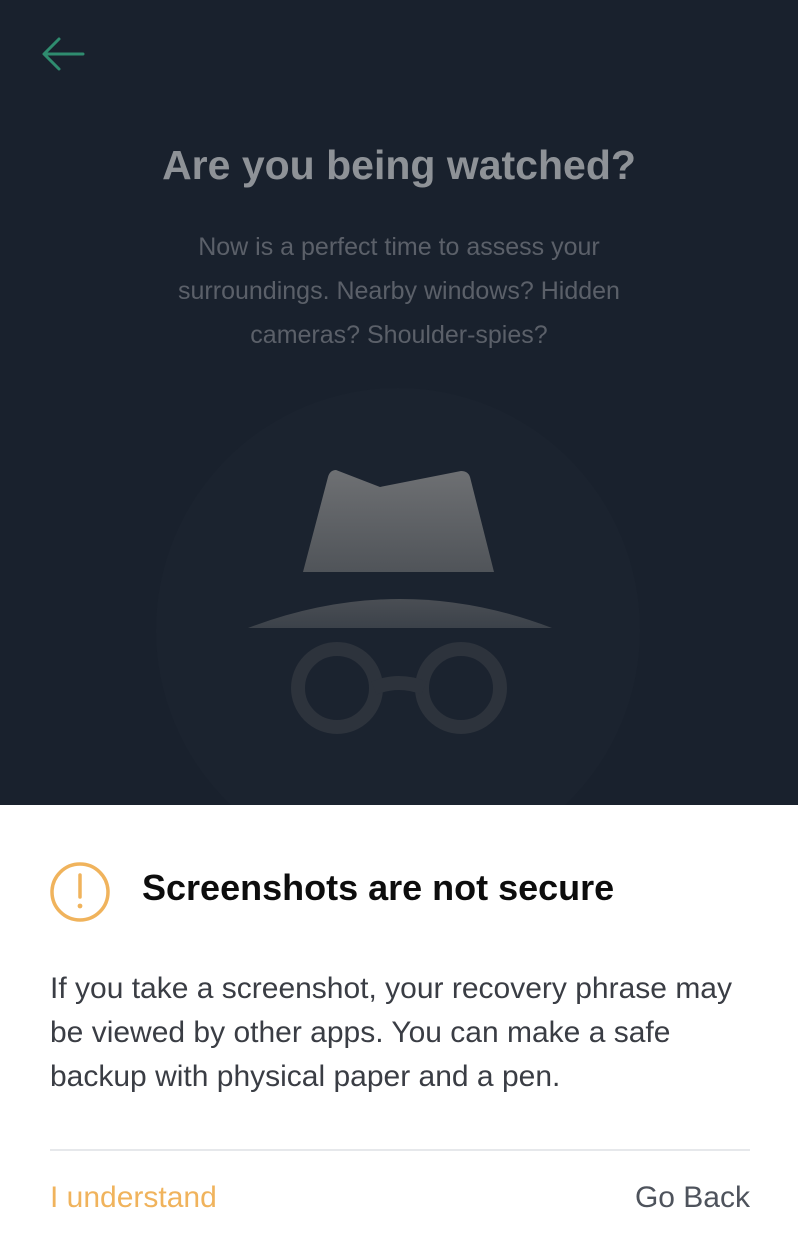 The height and width of the screenshot is (1254, 798). What do you see at coordinates (378, 887) in the screenshot?
I see `sheet-title: Screenshots are not secure` at bounding box center [378, 887].